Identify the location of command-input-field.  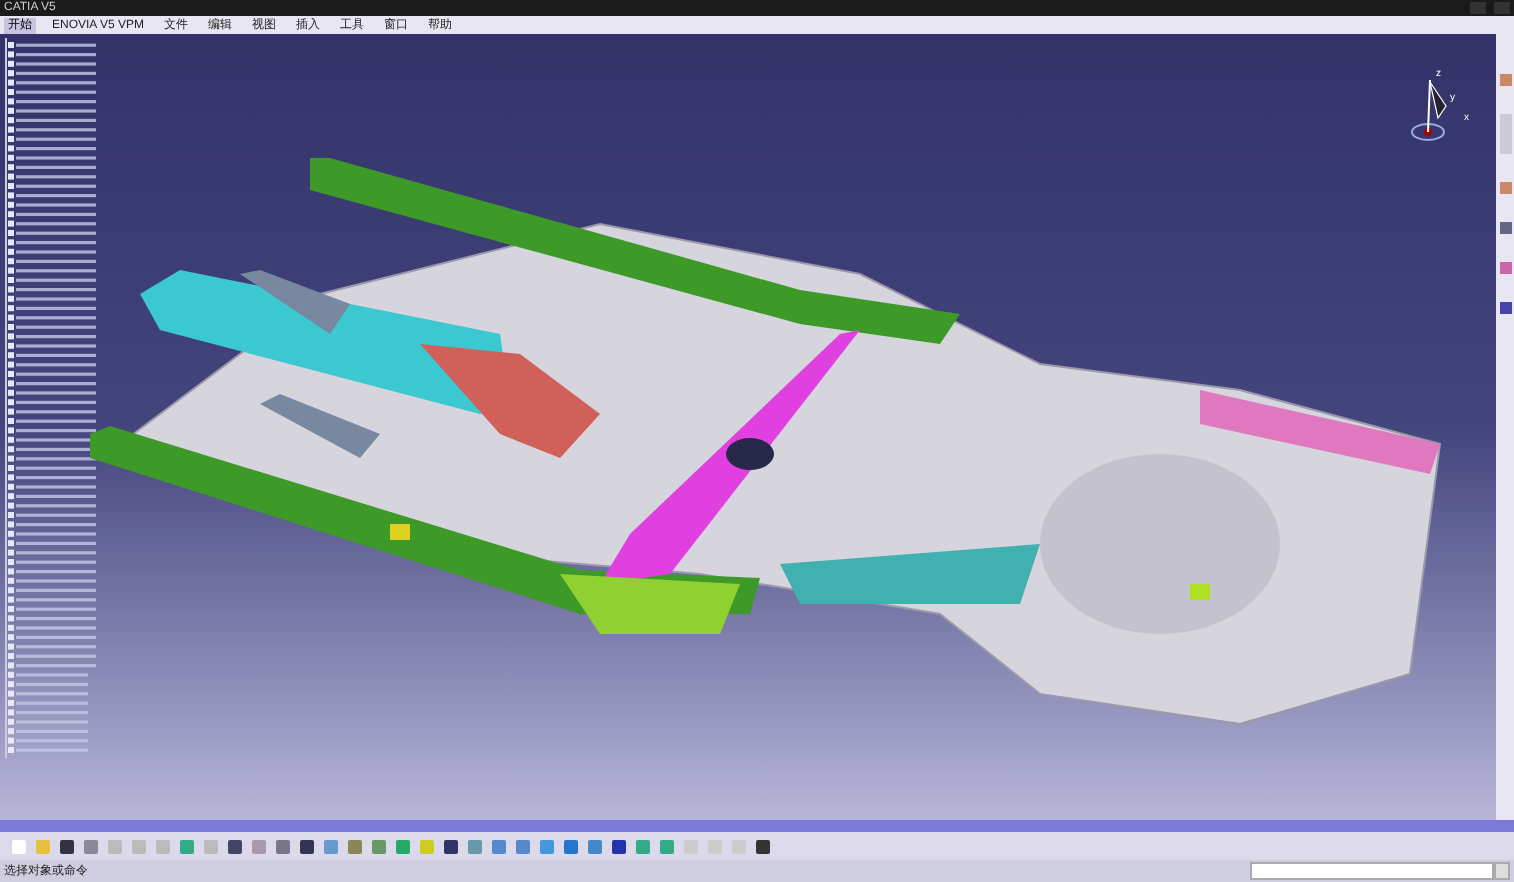
(1372, 871).